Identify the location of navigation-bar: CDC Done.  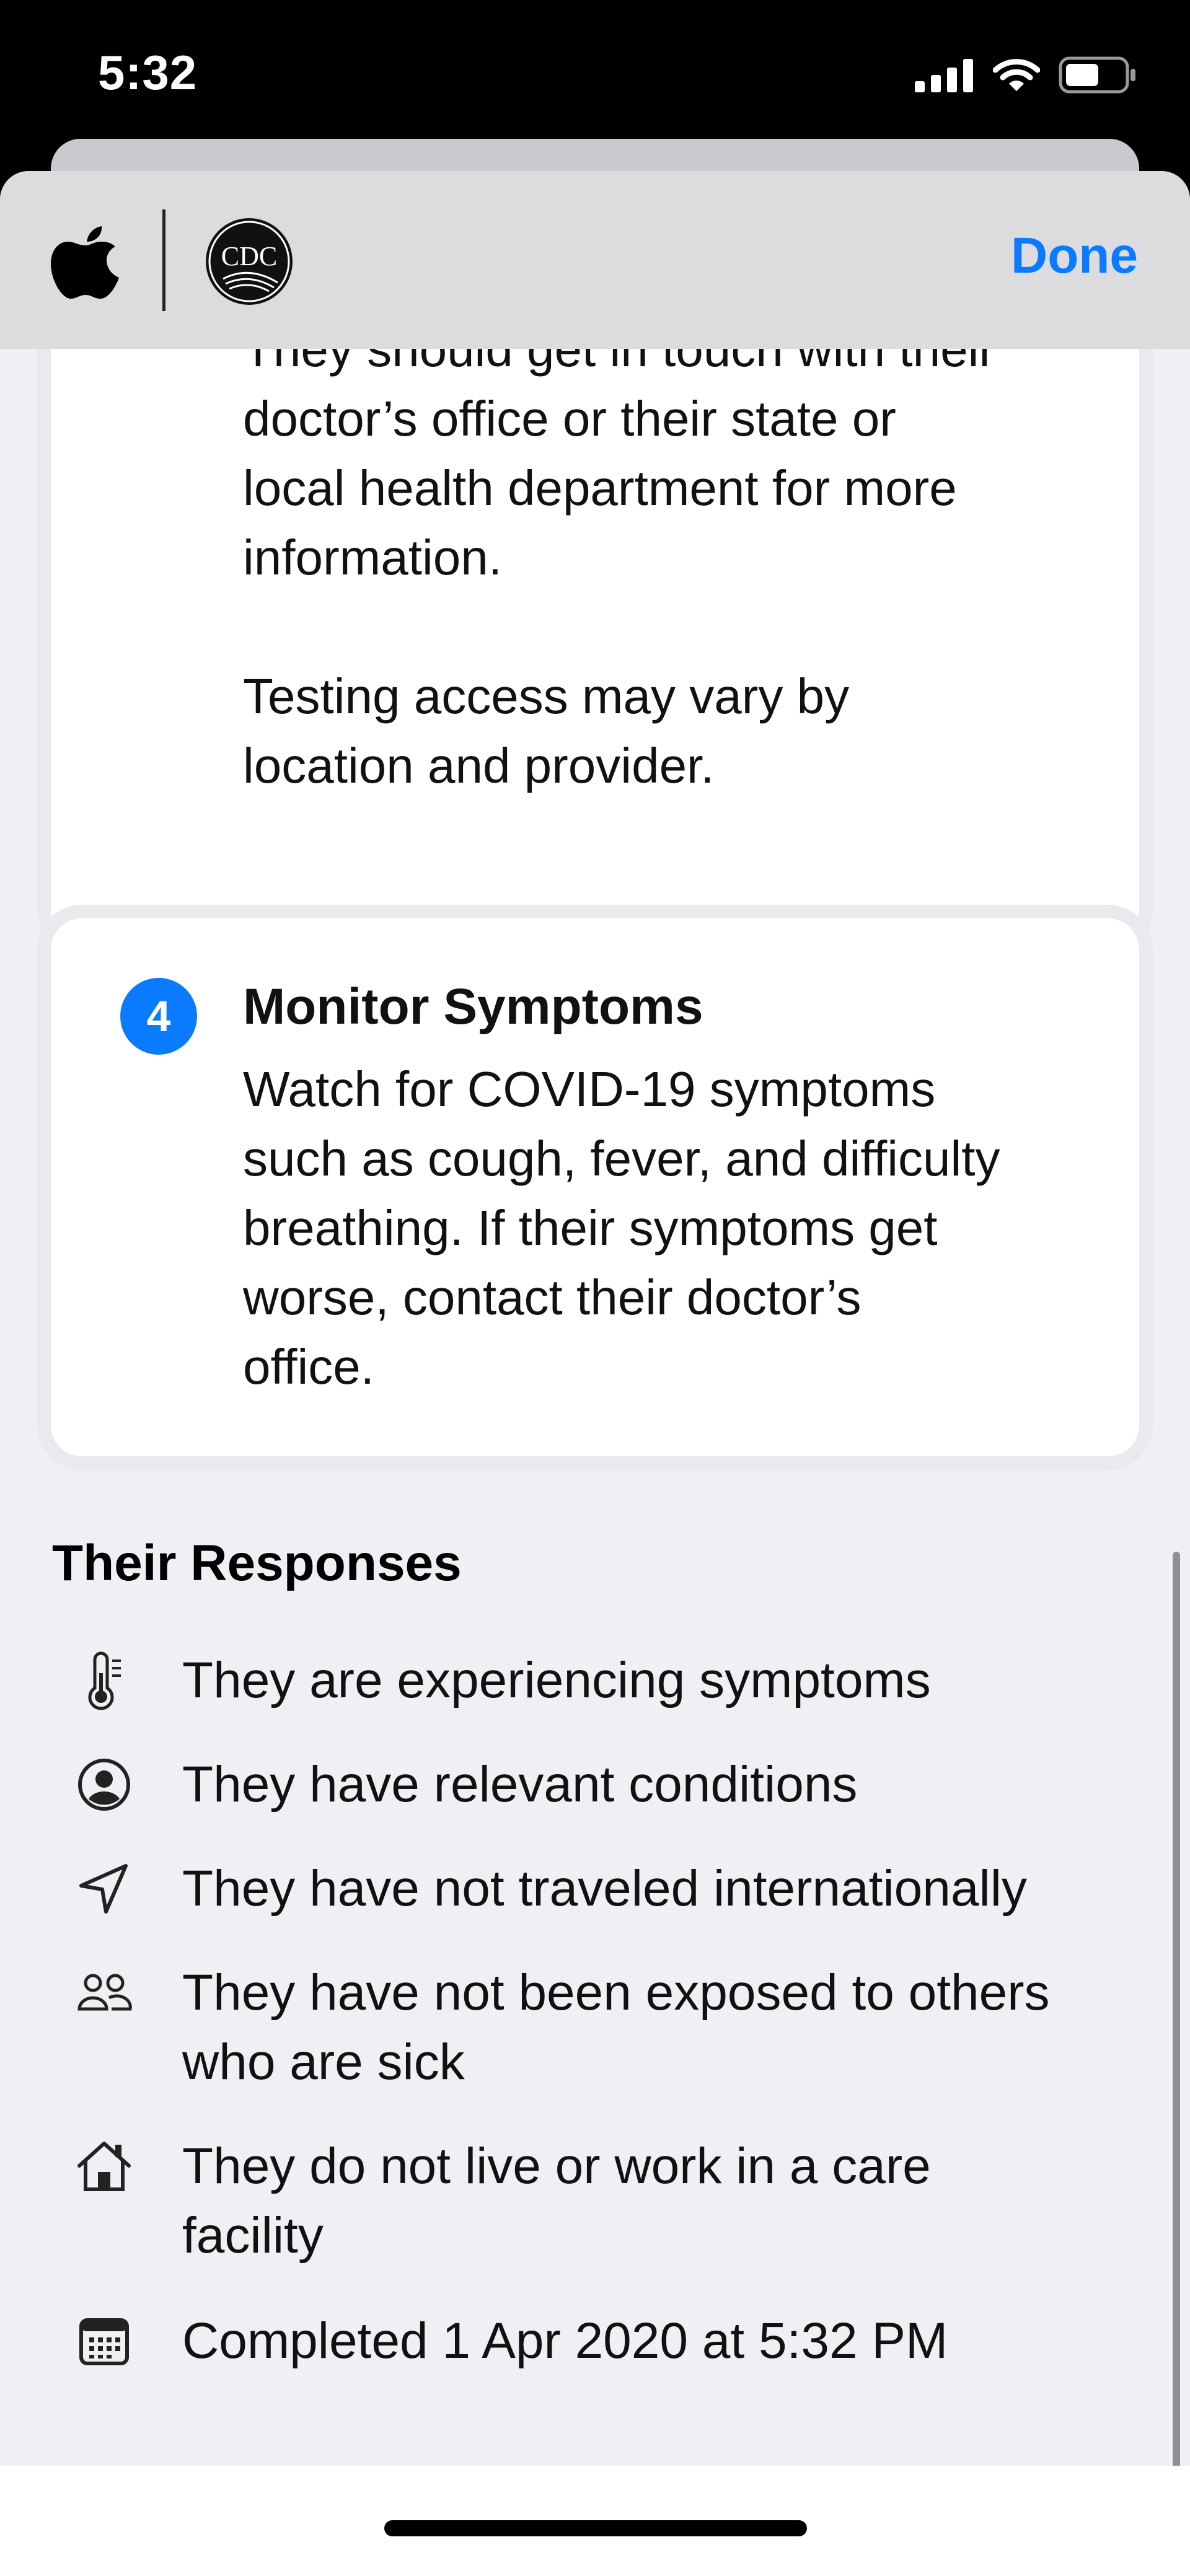
(595, 260).